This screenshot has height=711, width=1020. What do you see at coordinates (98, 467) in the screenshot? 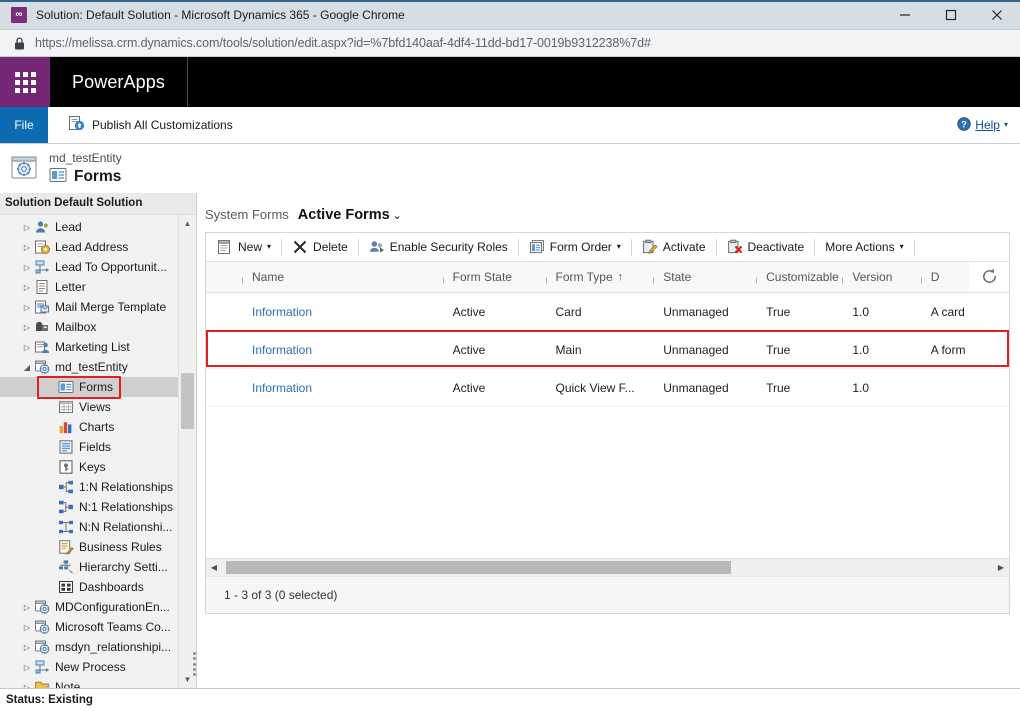
I see `sidebar-item-keys: Keys` at bounding box center [98, 467].